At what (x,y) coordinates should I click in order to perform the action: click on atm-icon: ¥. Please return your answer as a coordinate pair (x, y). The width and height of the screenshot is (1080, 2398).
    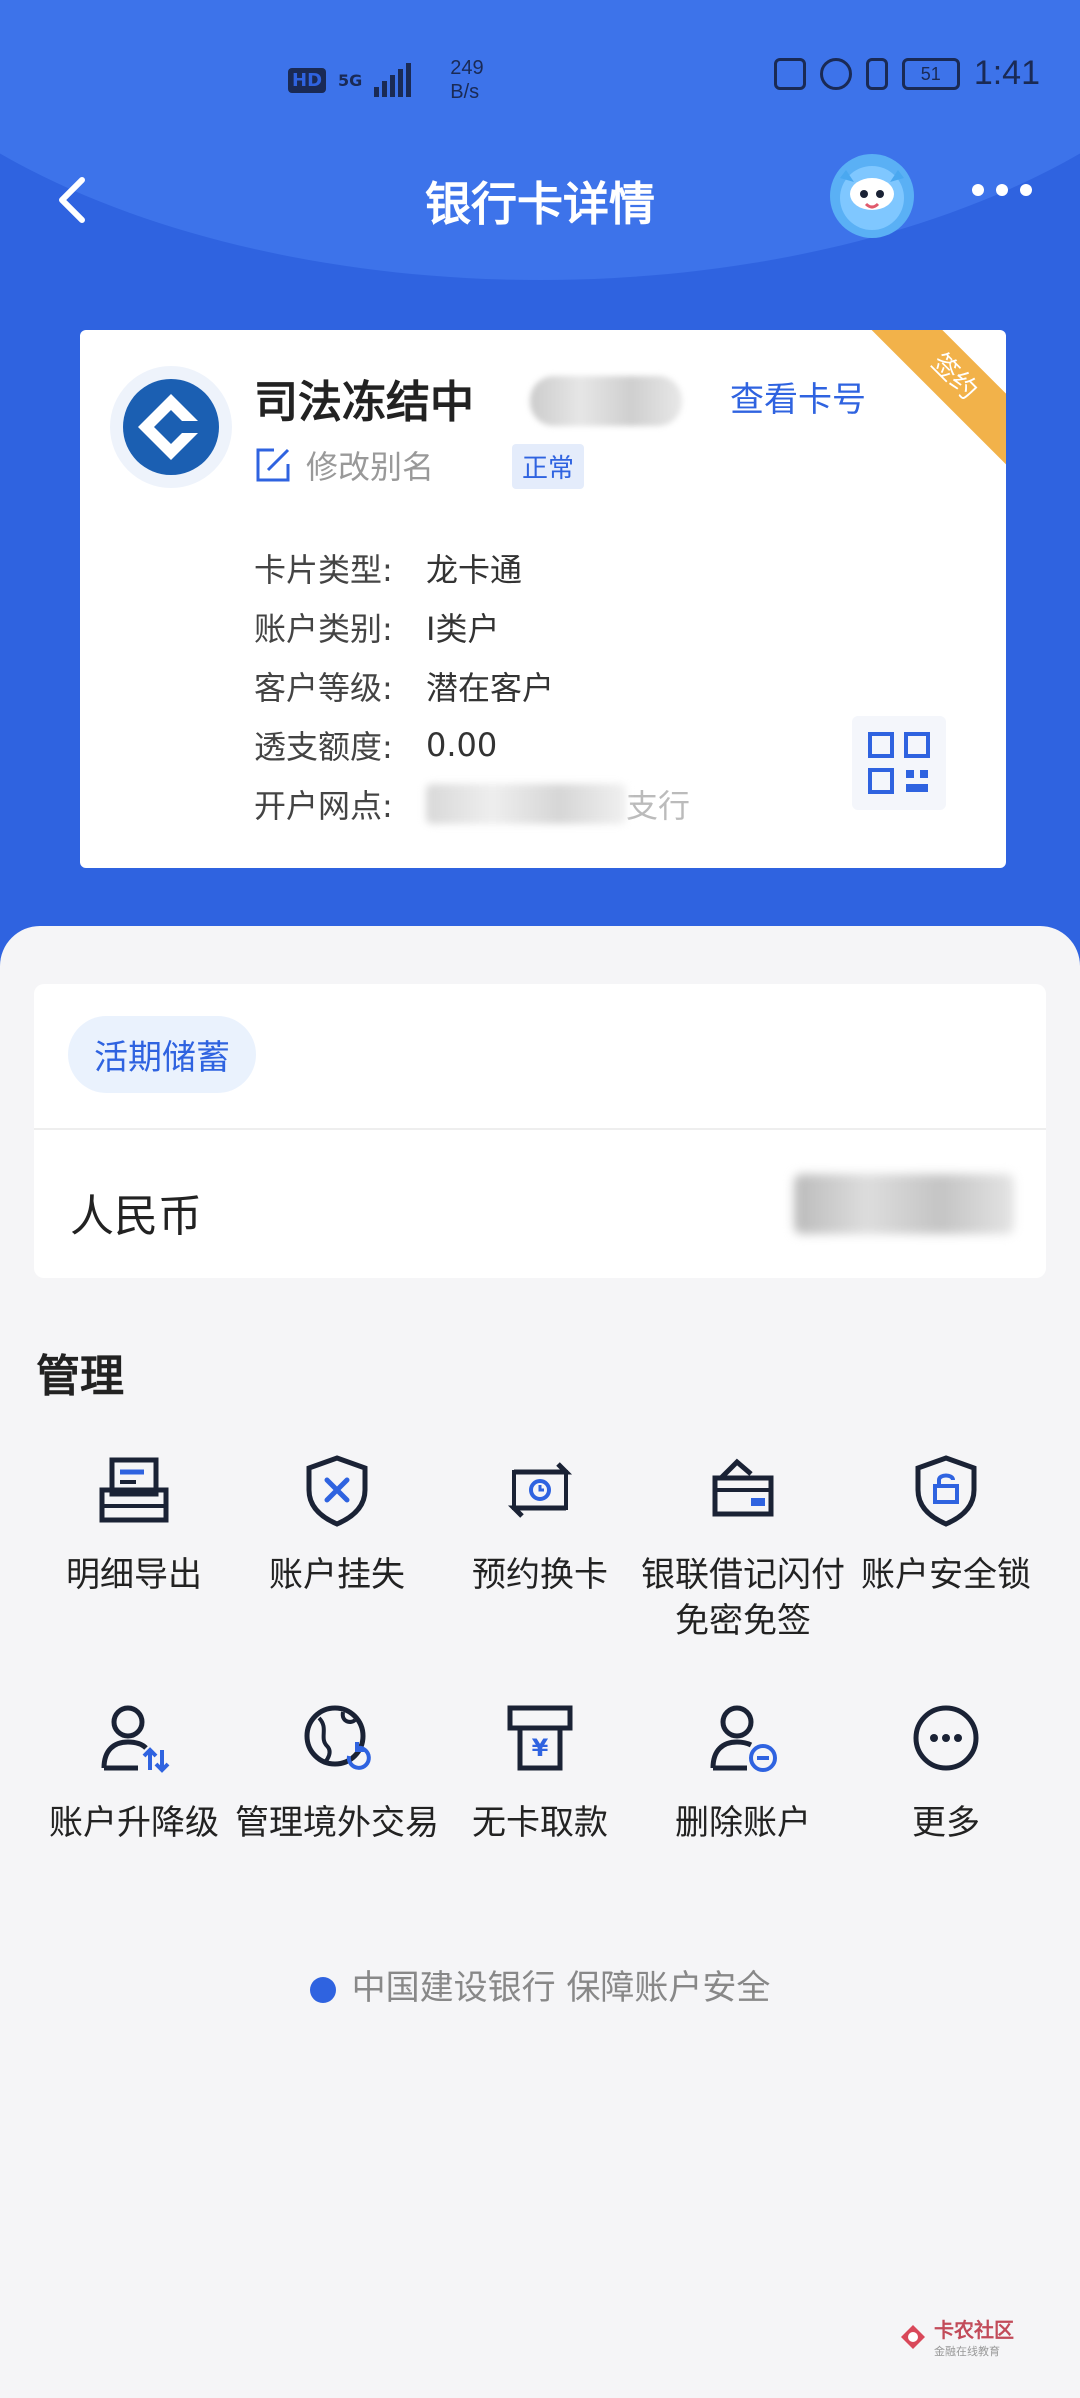
    Looking at the image, I should click on (540, 1738).